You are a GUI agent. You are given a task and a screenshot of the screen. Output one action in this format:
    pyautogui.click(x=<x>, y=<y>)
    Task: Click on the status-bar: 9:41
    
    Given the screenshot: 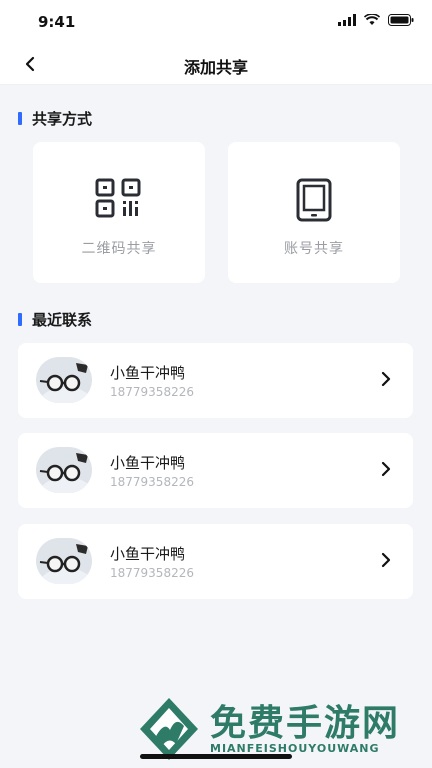 What is the action you would take?
    pyautogui.click(x=216, y=22)
    